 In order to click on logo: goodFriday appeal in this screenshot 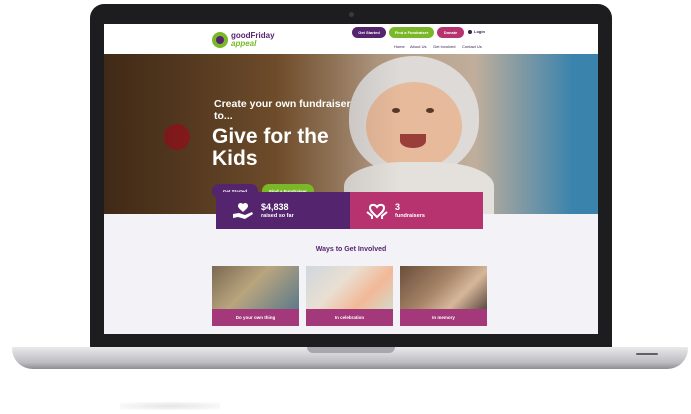, I will do `click(243, 40)`.